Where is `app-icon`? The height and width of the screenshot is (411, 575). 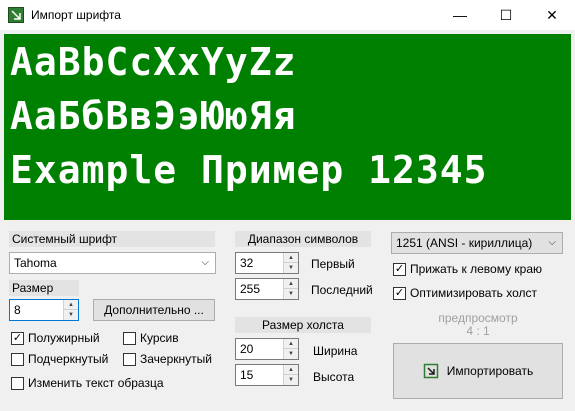 app-icon is located at coordinates (16, 15).